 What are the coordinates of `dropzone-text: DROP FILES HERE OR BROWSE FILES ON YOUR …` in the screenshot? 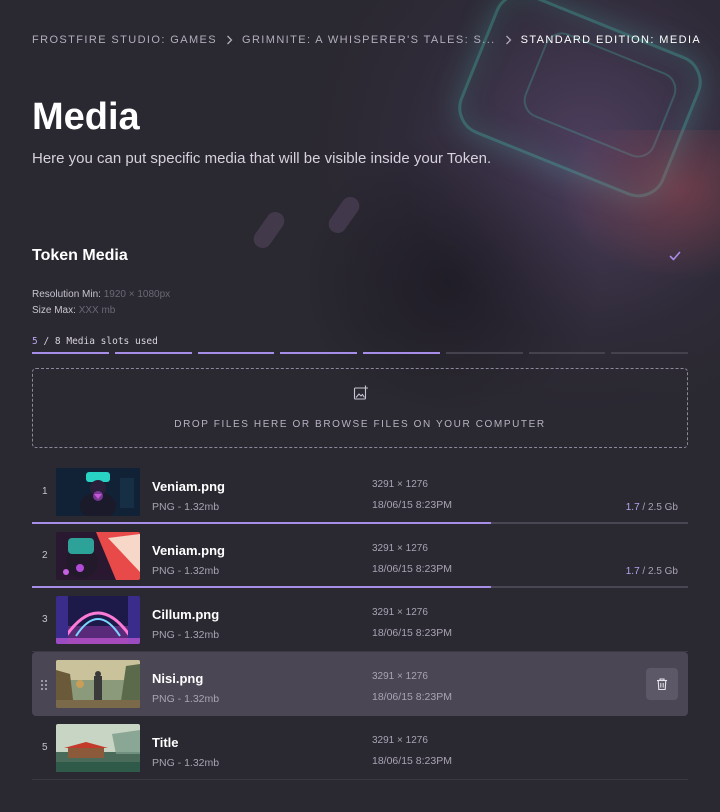 It's located at (360, 424).